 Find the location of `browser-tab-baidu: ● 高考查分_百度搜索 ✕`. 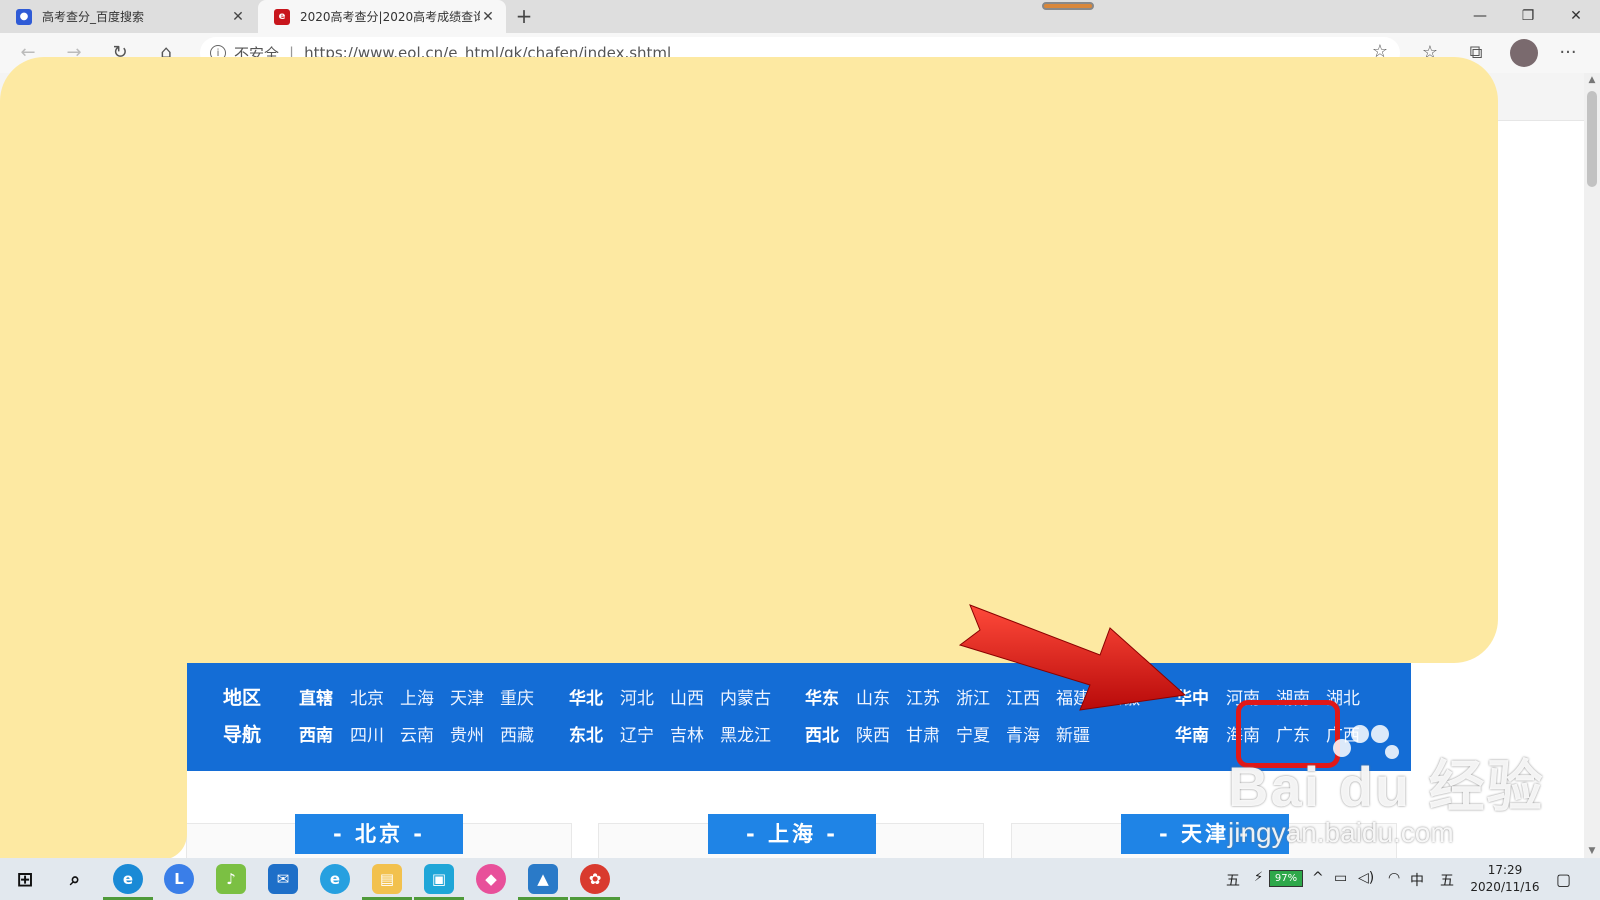

browser-tab-baidu: ● 高考查分_百度搜索 ✕ is located at coordinates (128, 16).